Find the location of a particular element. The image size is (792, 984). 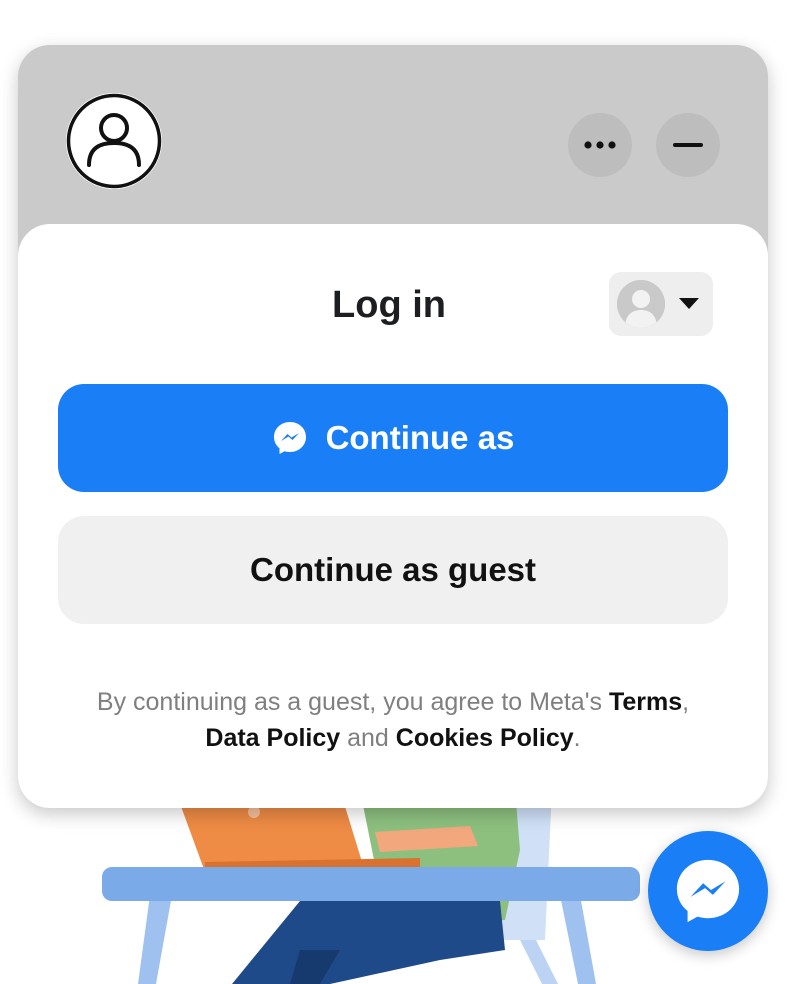

more-options-button is located at coordinates (600, 145).